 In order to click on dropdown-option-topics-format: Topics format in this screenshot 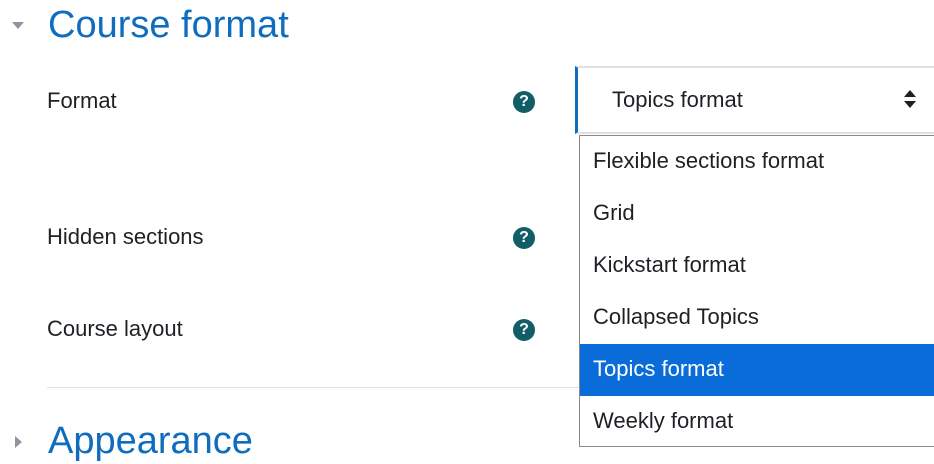, I will do `click(757, 370)`.